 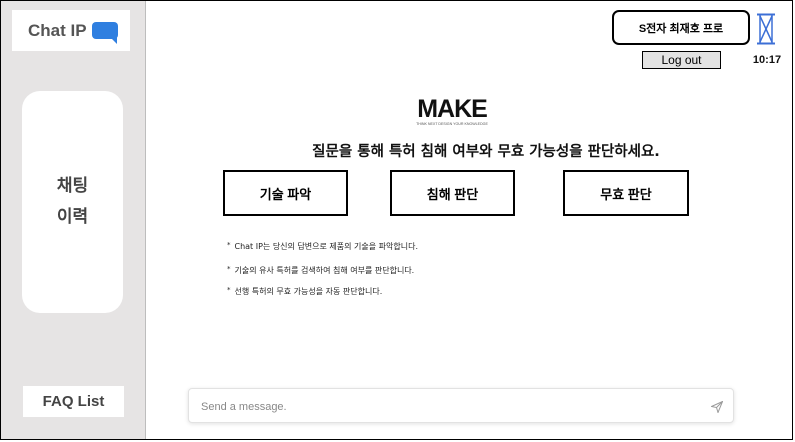 I want to click on session-clock: 10:17, so click(x=767, y=60).